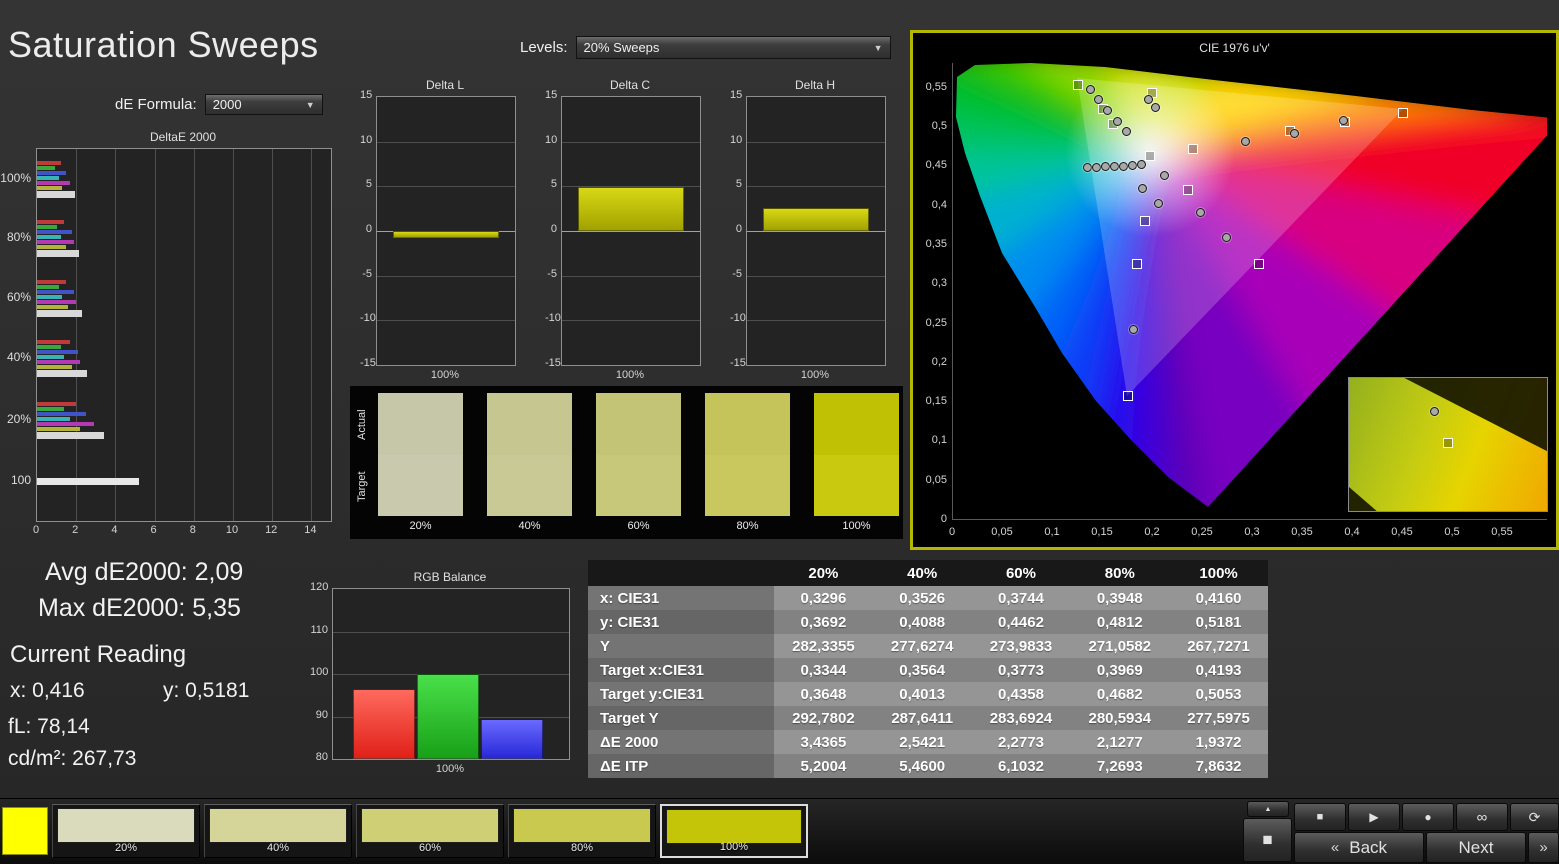  I want to click on x-tick-label: 10, so click(232, 530).